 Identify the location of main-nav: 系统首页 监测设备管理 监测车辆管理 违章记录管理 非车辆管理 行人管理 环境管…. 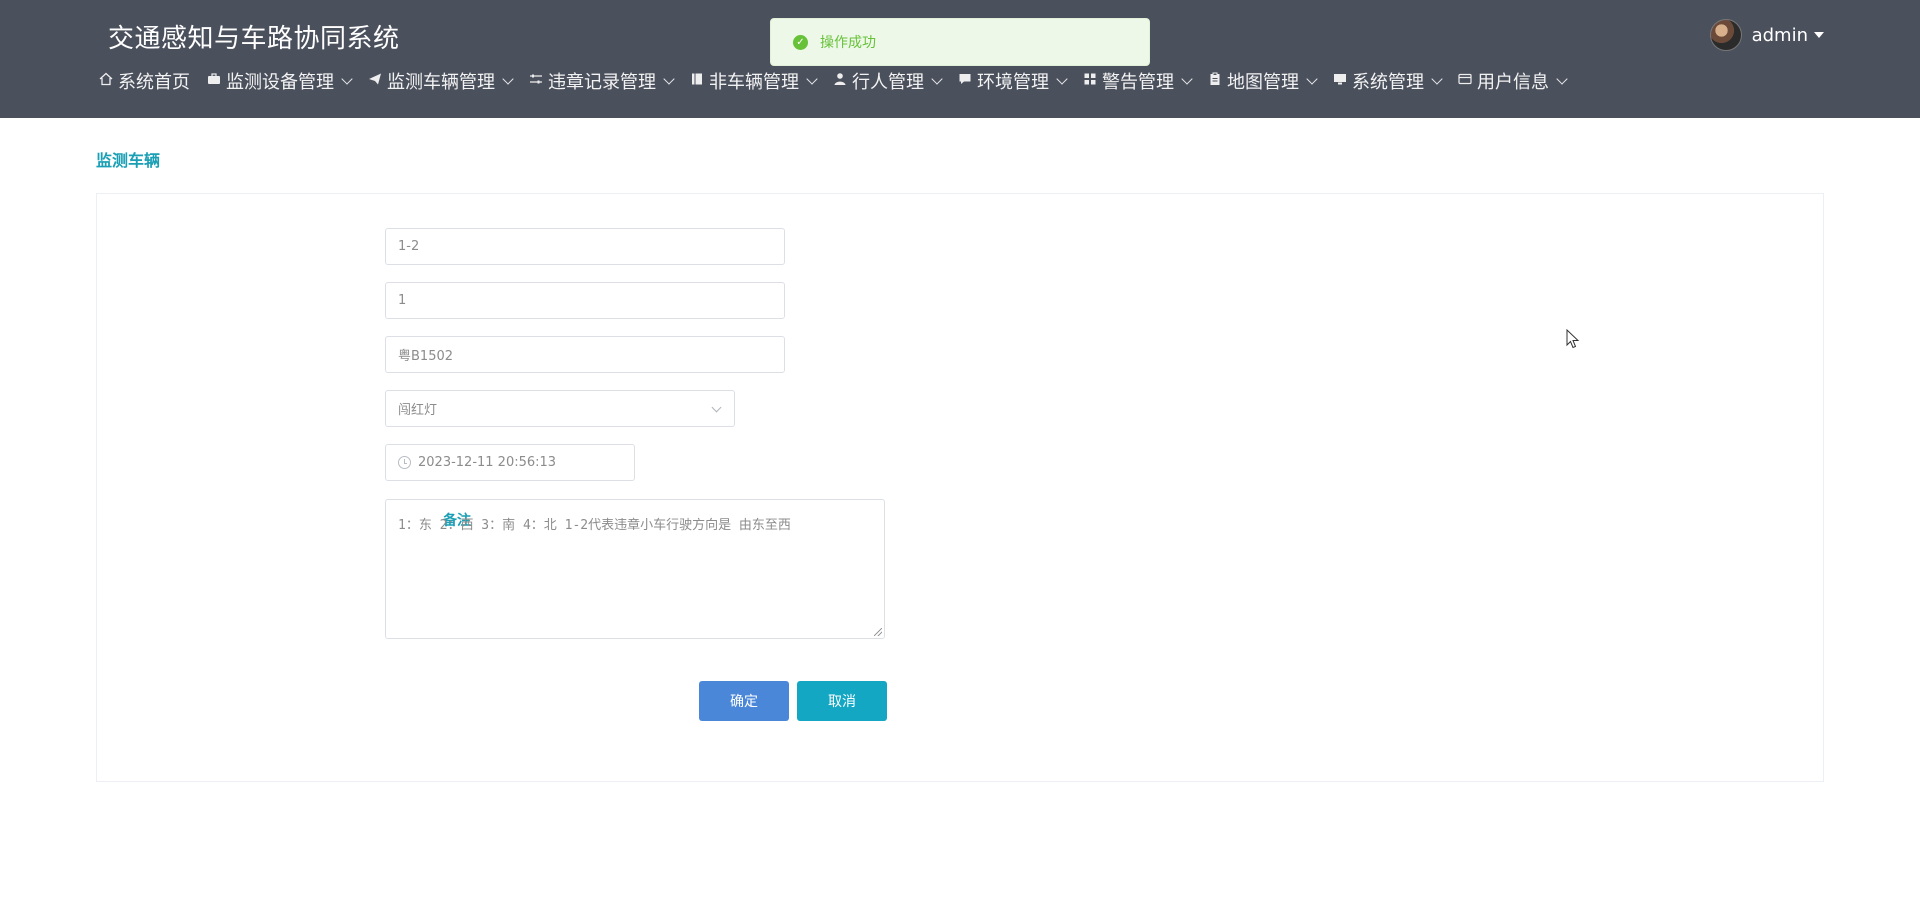
(840, 81).